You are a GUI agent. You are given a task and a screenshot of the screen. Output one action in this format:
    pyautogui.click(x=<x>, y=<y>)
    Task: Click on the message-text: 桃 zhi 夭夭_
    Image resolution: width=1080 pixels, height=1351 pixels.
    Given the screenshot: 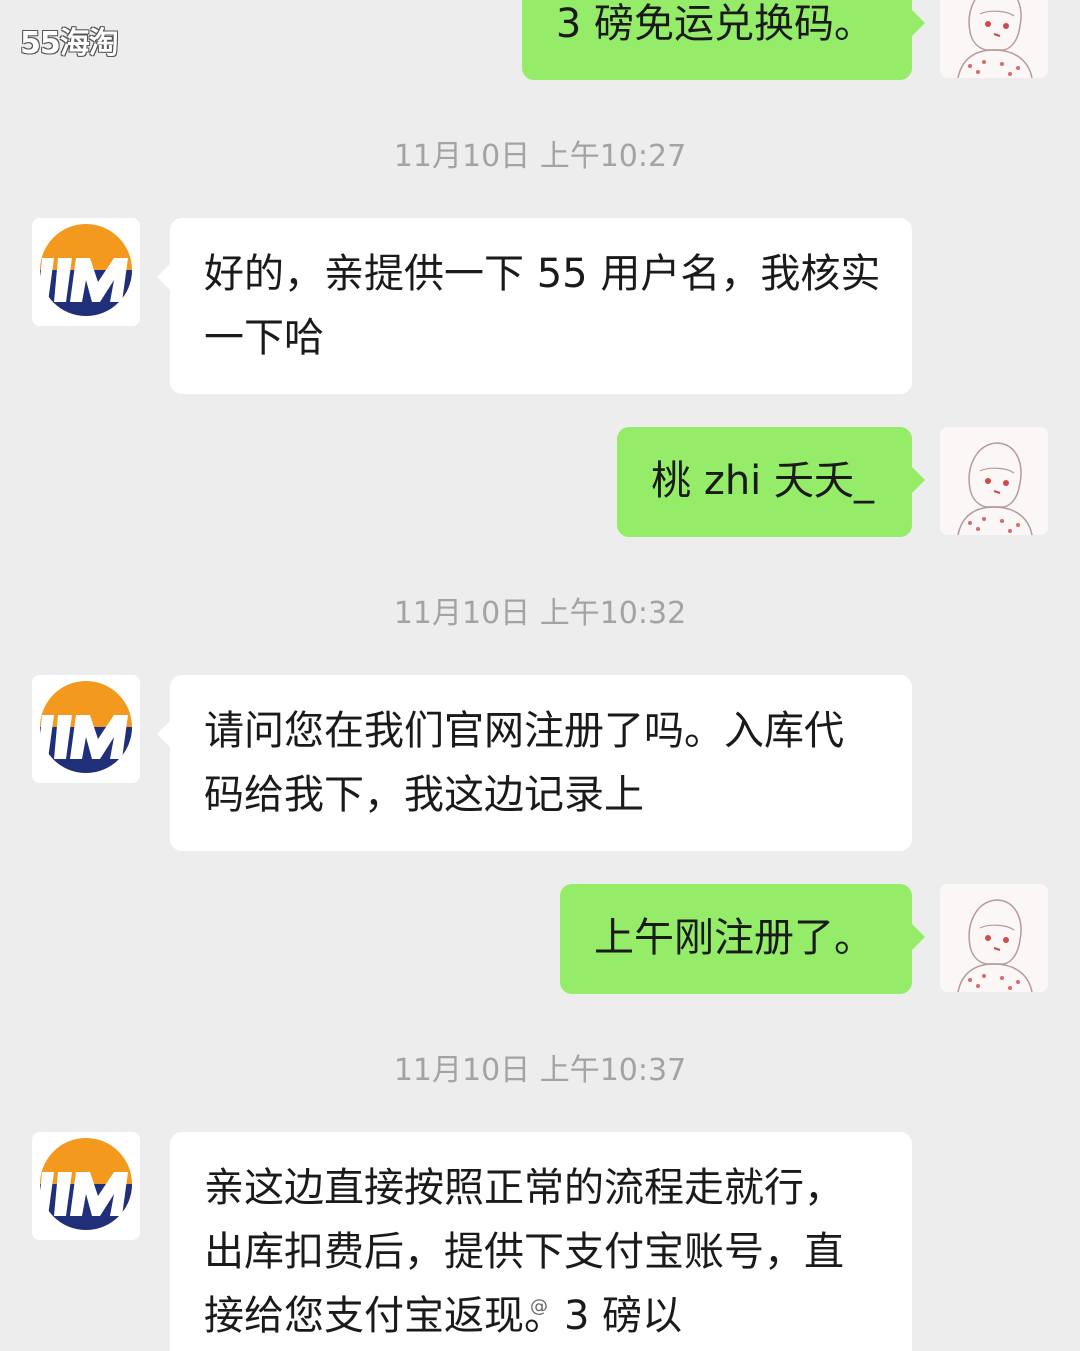 What is the action you would take?
    pyautogui.click(x=762, y=481)
    